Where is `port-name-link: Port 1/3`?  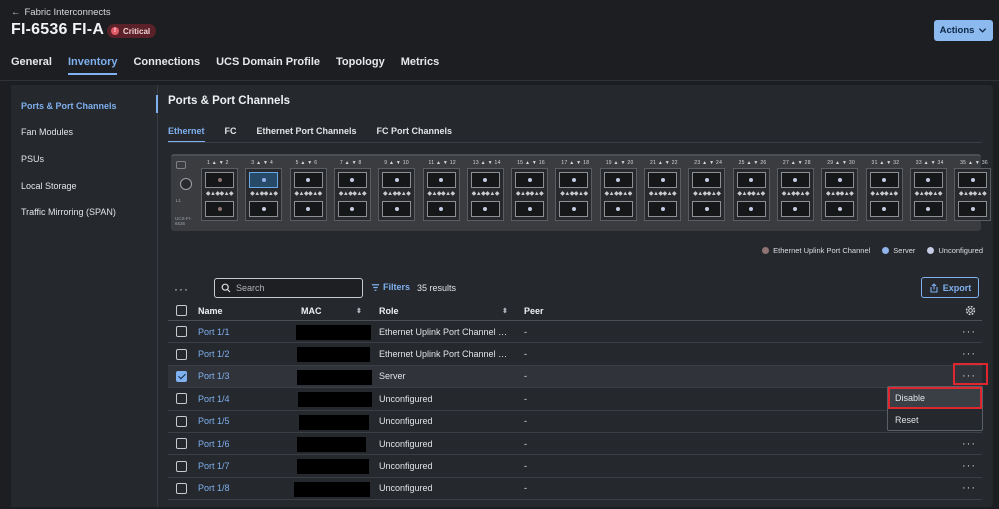
port-name-link: Port 1/3 is located at coordinates (214, 376).